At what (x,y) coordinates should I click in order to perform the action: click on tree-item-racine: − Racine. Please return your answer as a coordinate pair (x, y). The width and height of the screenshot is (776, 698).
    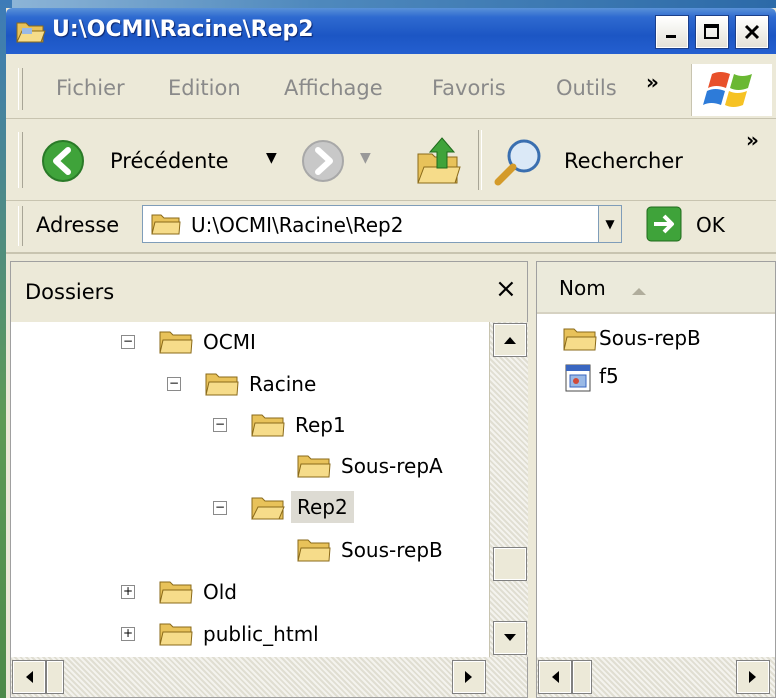
    Looking at the image, I should click on (250, 384).